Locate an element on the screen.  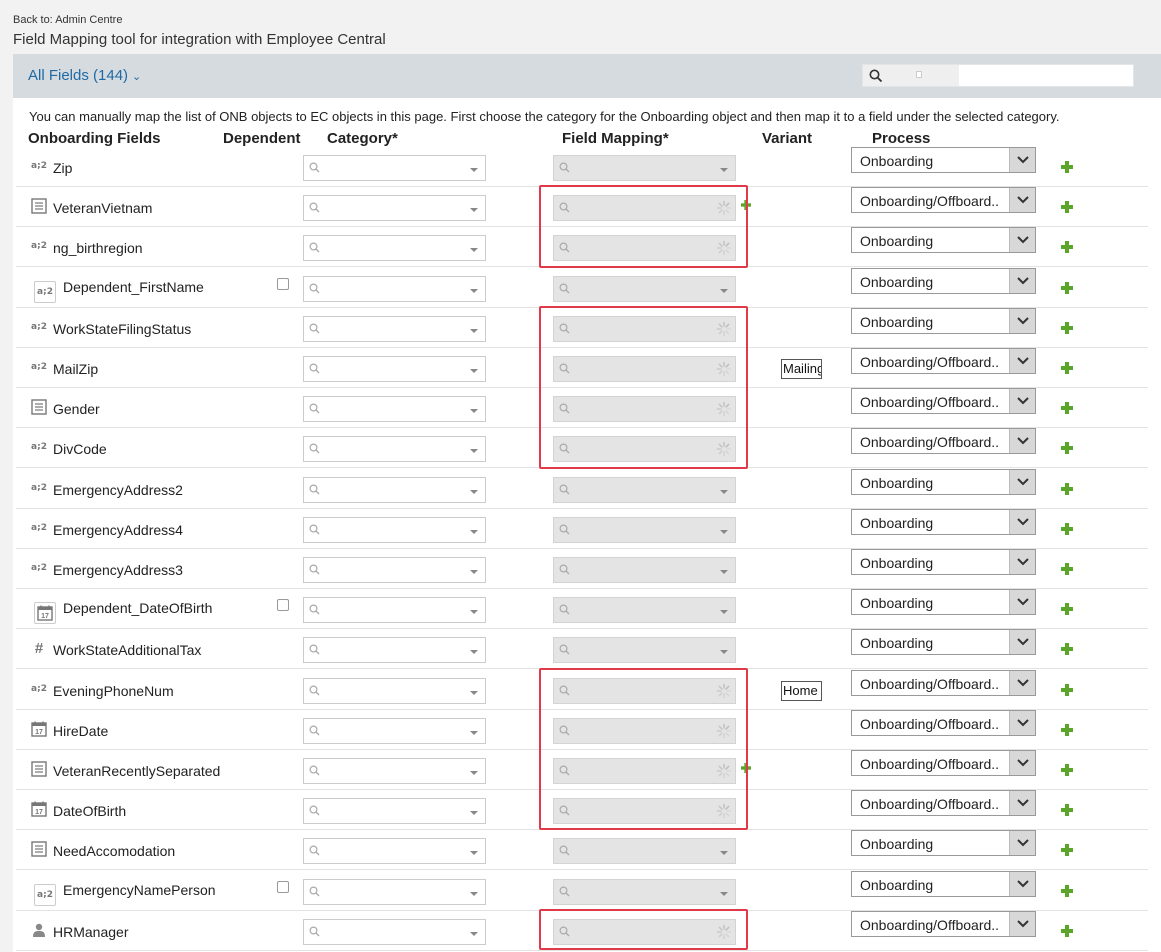
all-fields-dropdown: All Fields (144) ⌄ is located at coordinates (84, 75).